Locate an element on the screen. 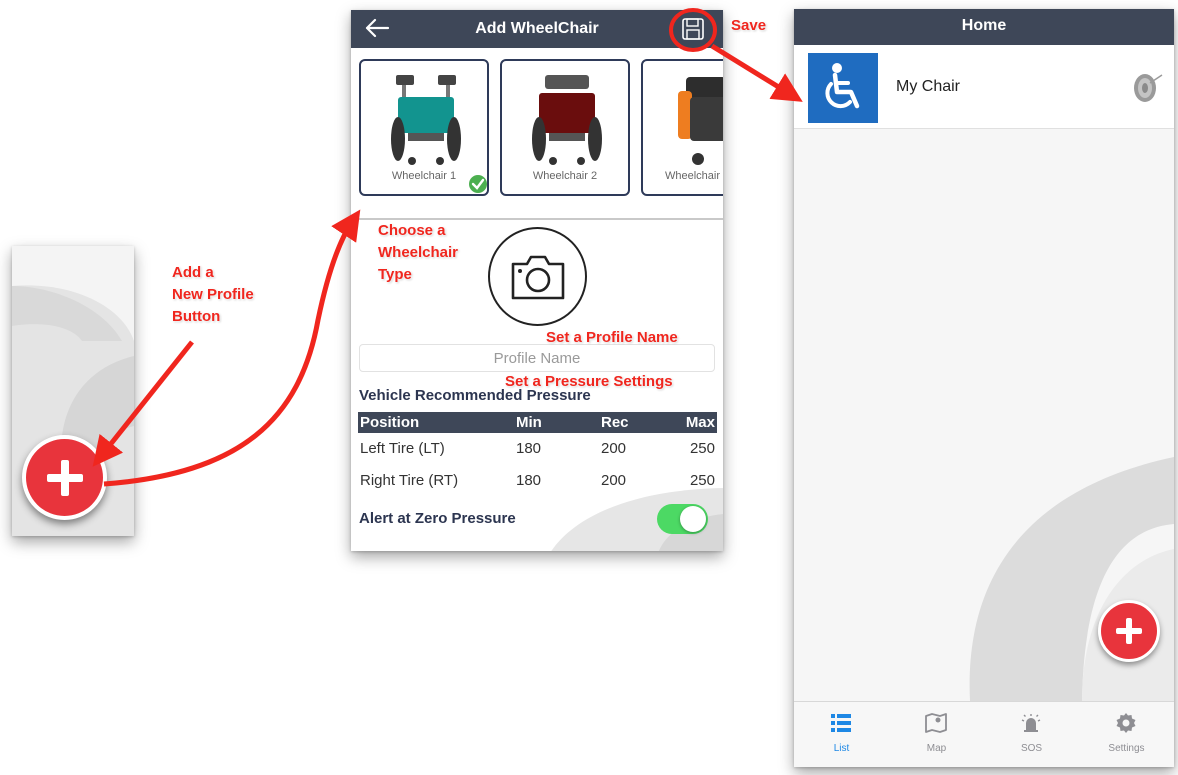  wheelchair-option-1: Wheelchair 1 is located at coordinates (424, 127).